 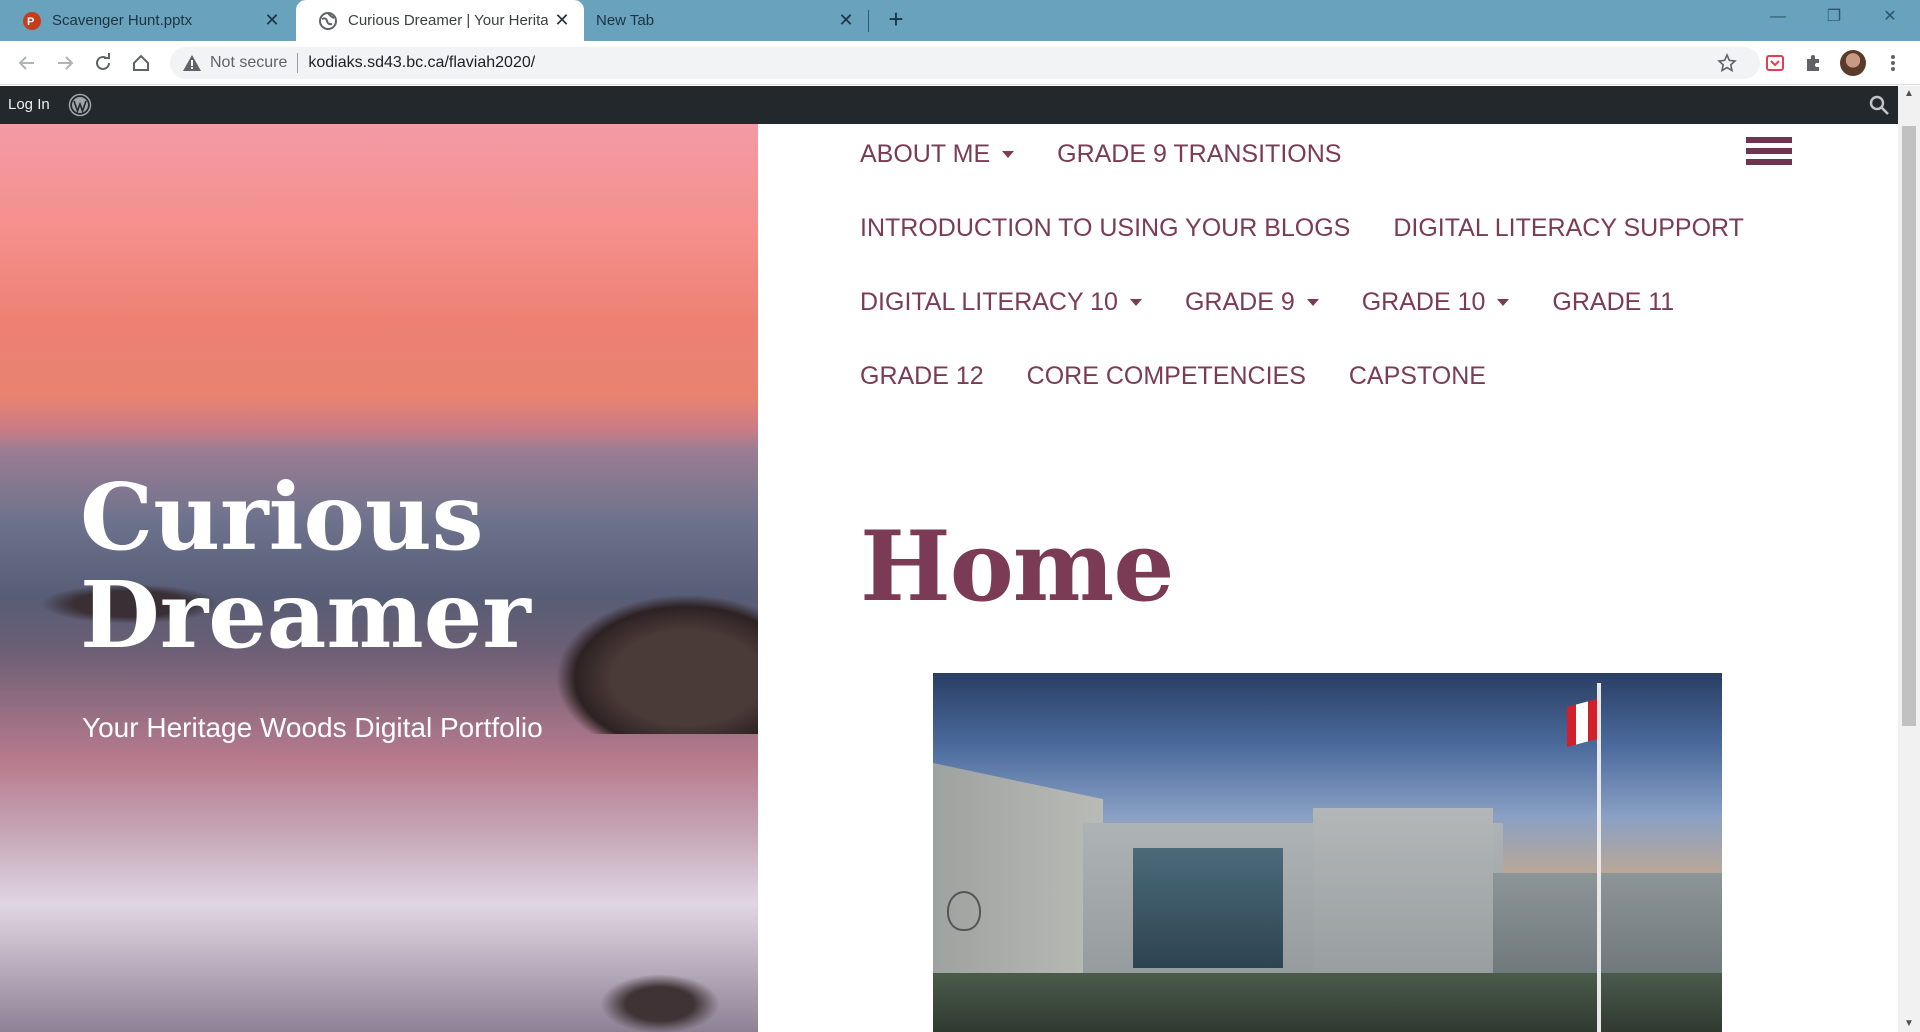 What do you see at coordinates (1327, 852) in the screenshot?
I see `school-building-photo` at bounding box center [1327, 852].